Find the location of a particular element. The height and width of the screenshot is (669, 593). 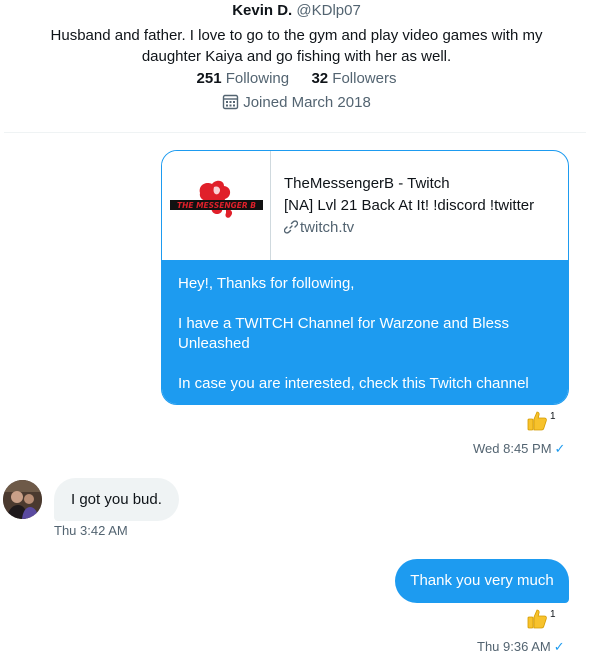

following-count: 251 is located at coordinates (209, 78).